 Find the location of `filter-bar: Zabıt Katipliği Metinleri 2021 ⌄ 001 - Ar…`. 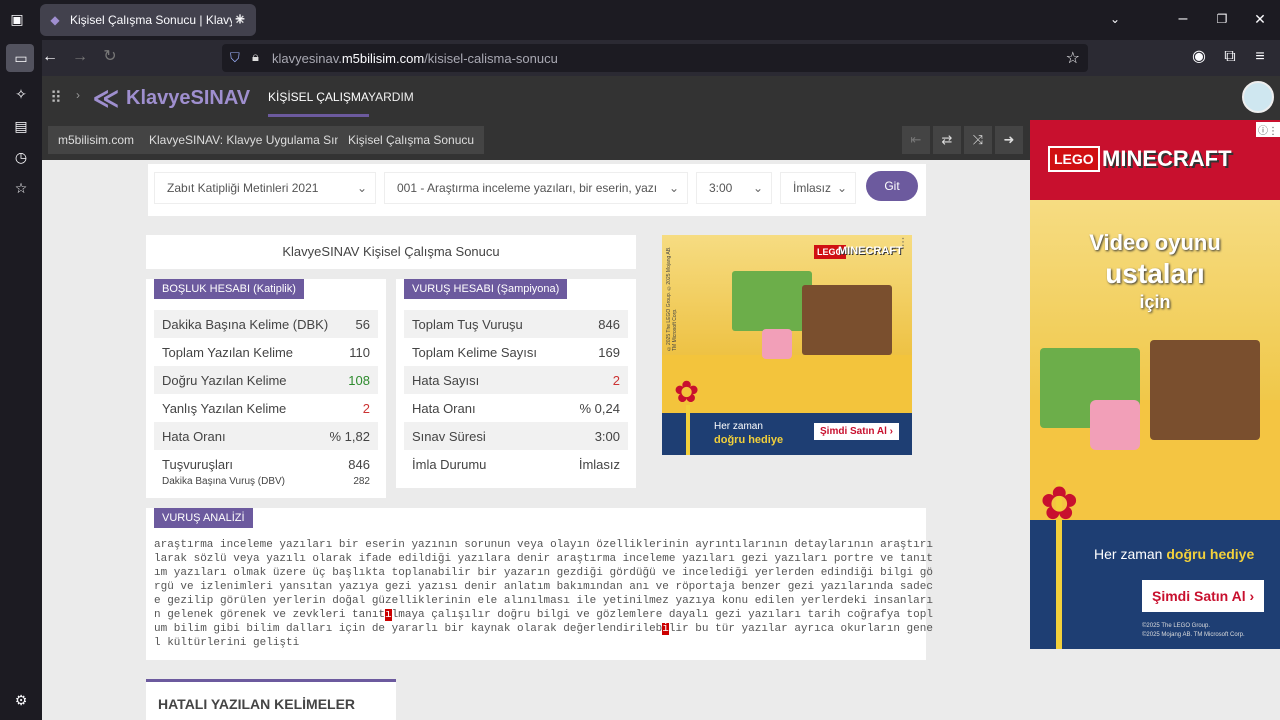

filter-bar: Zabıt Katipliği Metinleri 2021 ⌄ 001 - Ar… is located at coordinates (537, 190).